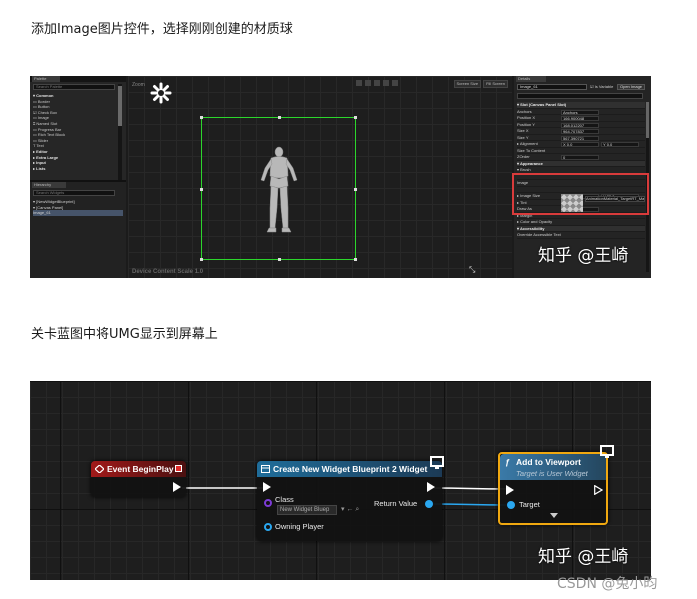 The image size is (697, 599). Describe the element at coordinates (265, 469) in the screenshot. I see `widget-icon` at that location.